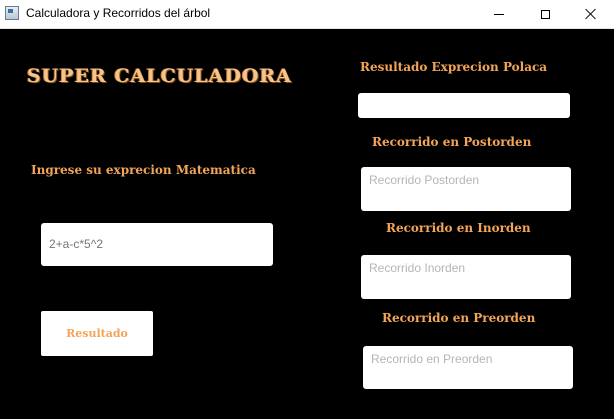 The image size is (614, 419). What do you see at coordinates (160, 76) in the screenshot?
I see `app-heading: SUPER CALCULADORA` at bounding box center [160, 76].